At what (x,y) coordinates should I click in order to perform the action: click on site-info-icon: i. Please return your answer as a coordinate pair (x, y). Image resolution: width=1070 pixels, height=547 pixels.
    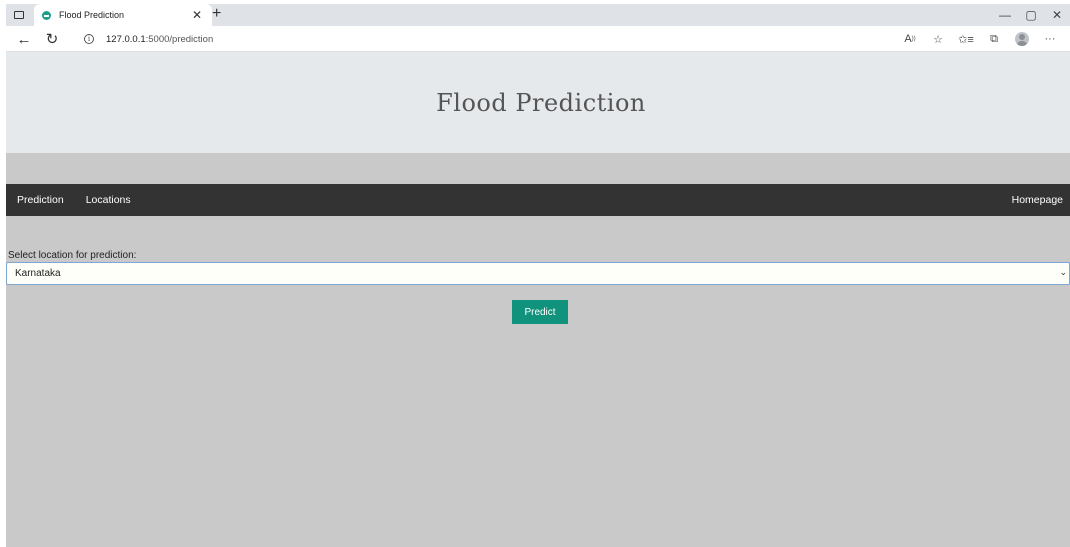
    Looking at the image, I should click on (89, 39).